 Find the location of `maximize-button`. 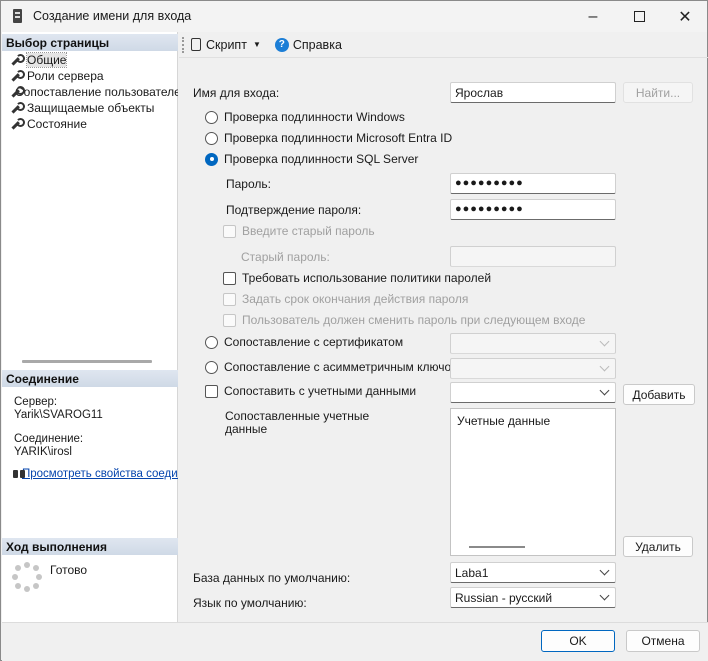

maximize-button is located at coordinates (639, 16).